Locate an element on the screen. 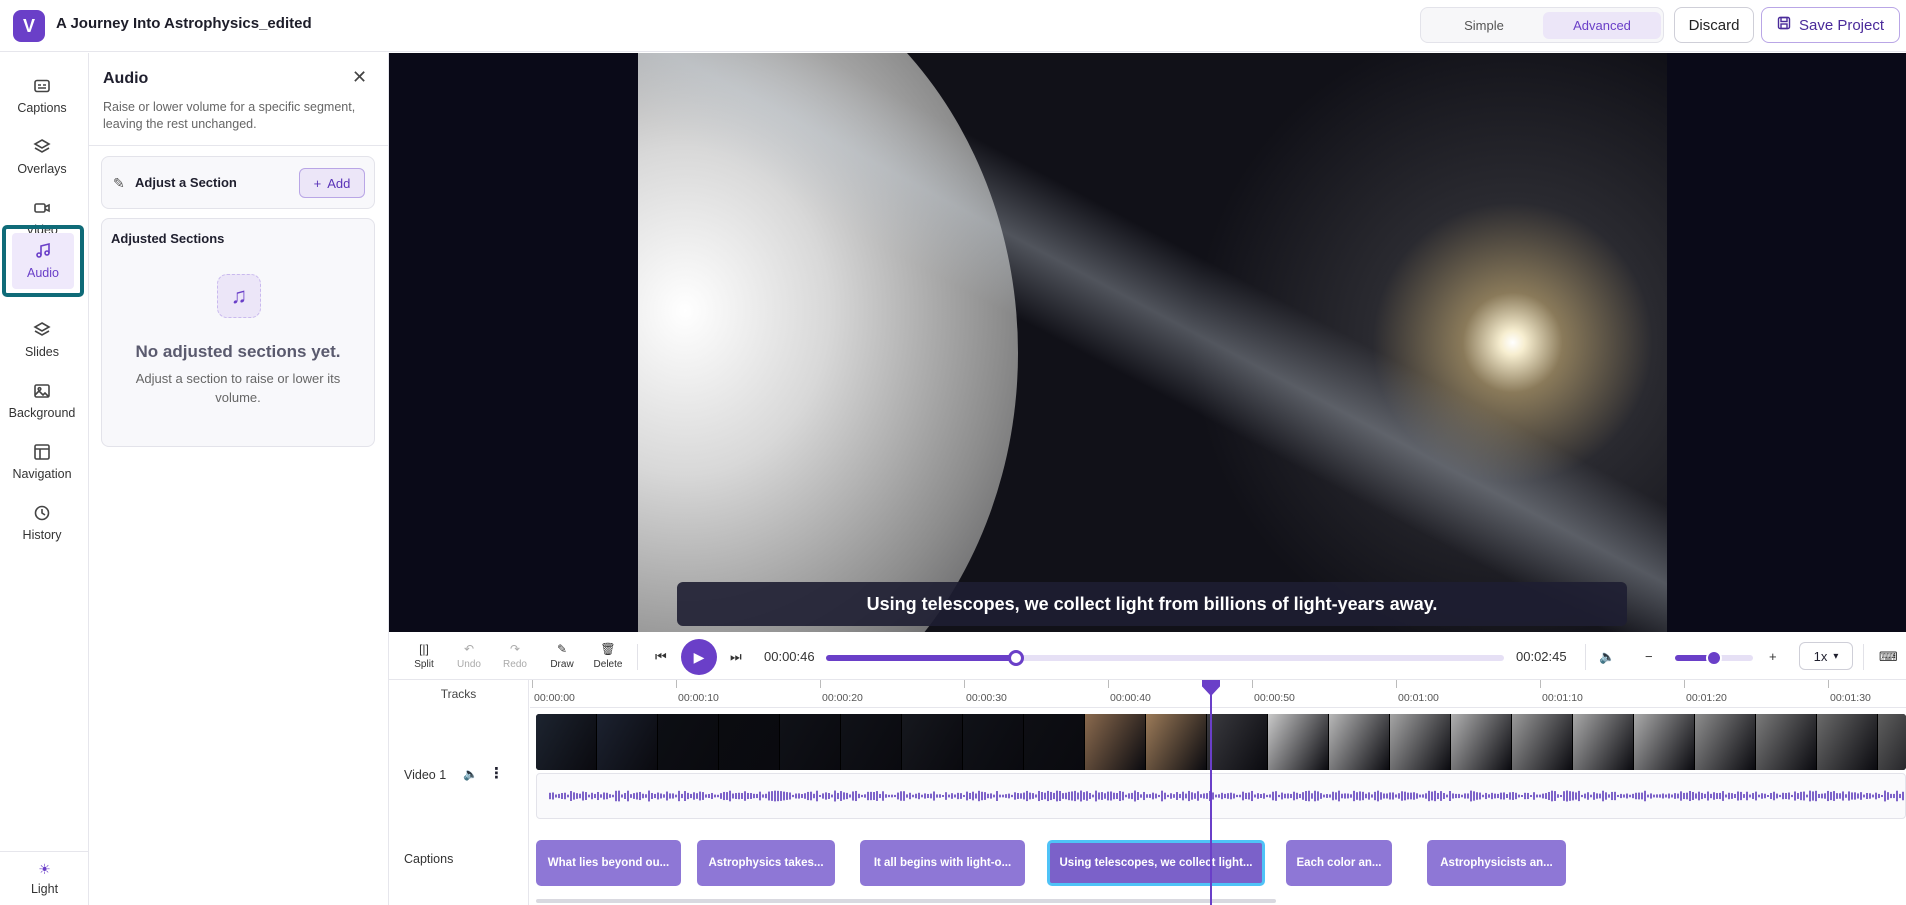 The image size is (1906, 905). close-icon: ✕ is located at coordinates (359, 77).